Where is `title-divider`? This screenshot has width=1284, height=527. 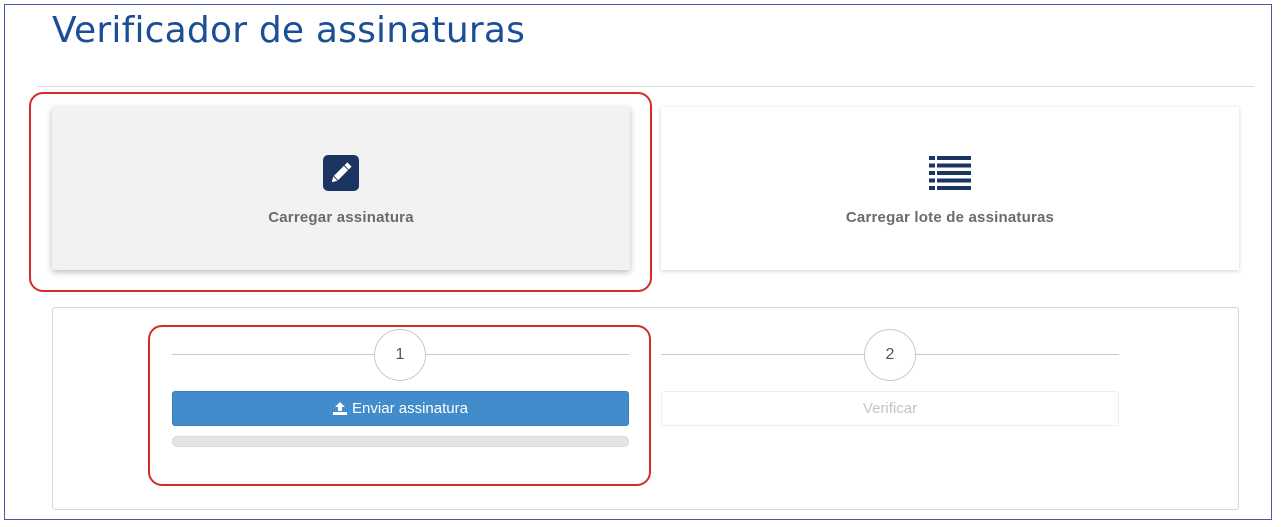 title-divider is located at coordinates (645, 86).